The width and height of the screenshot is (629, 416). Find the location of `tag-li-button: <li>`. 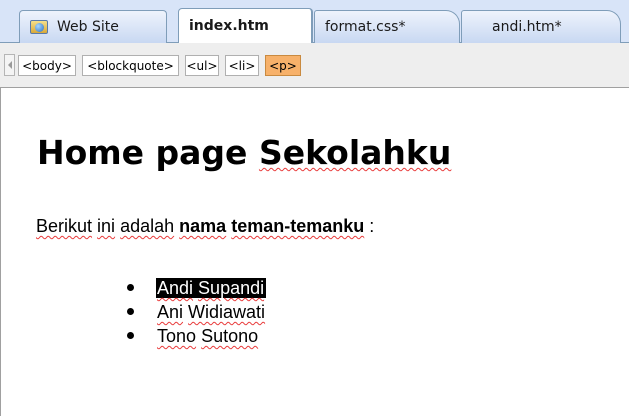

tag-li-button: <li> is located at coordinates (242, 65).